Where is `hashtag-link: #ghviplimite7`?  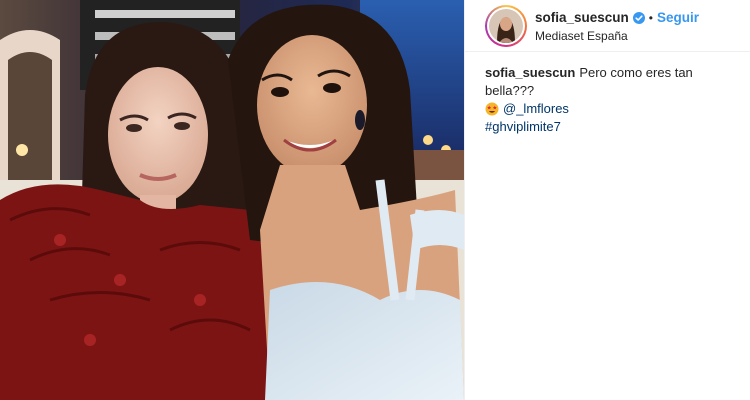 hashtag-link: #ghviplimite7 is located at coordinates (523, 126).